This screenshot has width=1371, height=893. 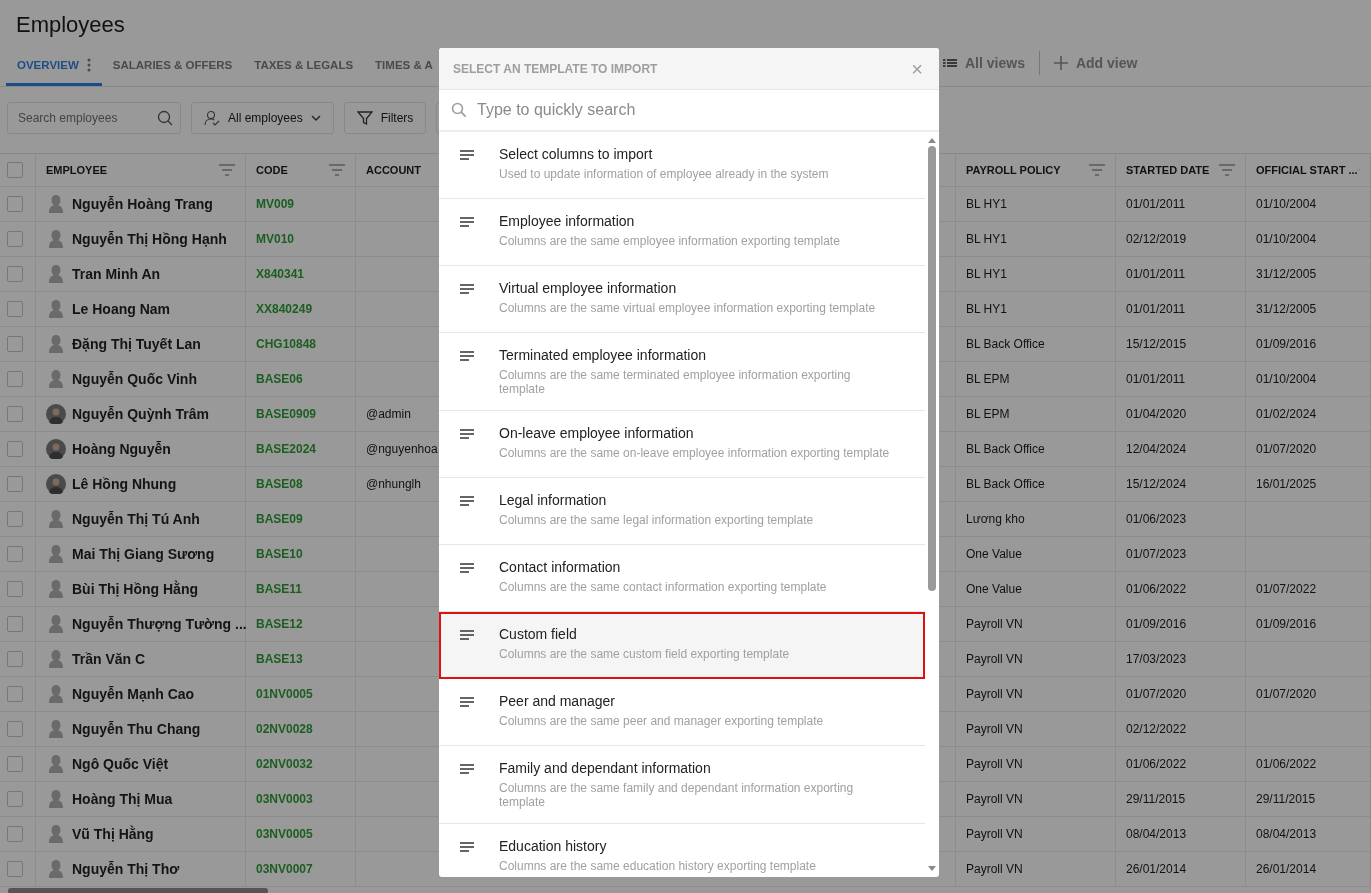 What do you see at coordinates (279, 519) in the screenshot?
I see `employee-code: BASE09` at bounding box center [279, 519].